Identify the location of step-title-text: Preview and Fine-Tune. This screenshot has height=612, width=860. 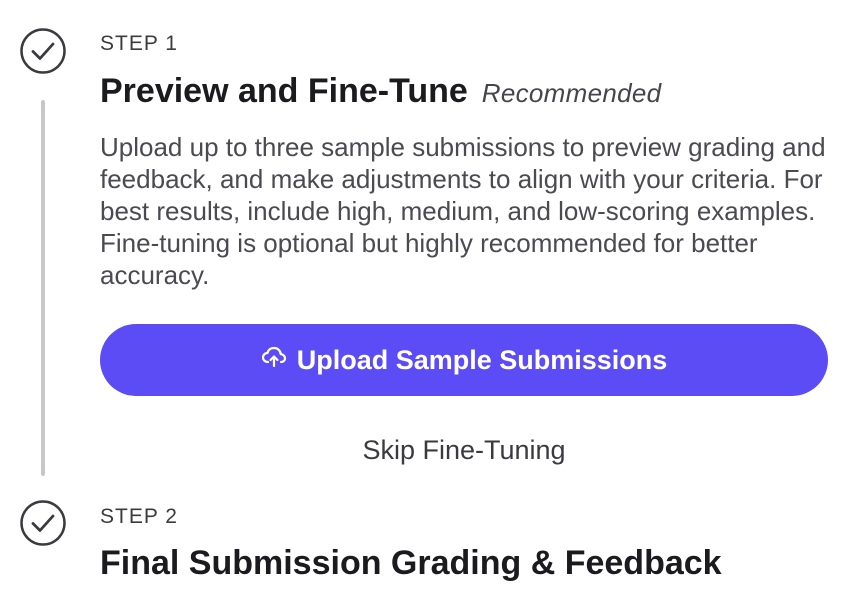
(284, 91).